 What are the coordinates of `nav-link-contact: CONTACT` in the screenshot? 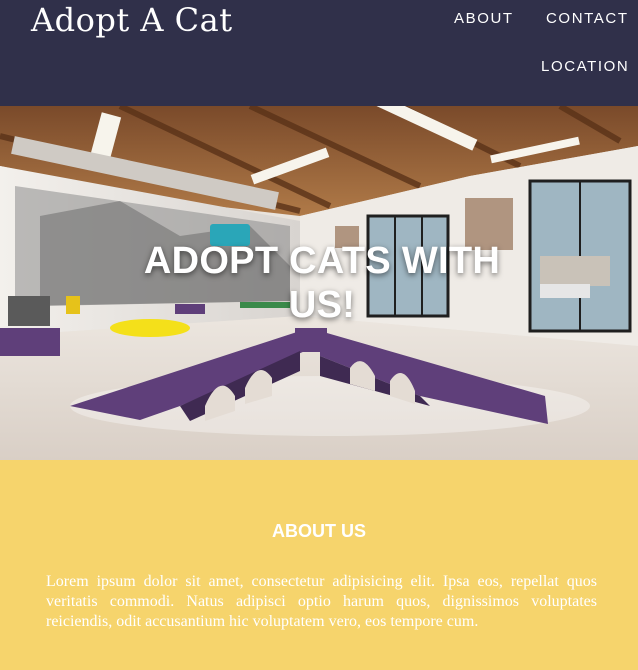 It's located at (587, 19).